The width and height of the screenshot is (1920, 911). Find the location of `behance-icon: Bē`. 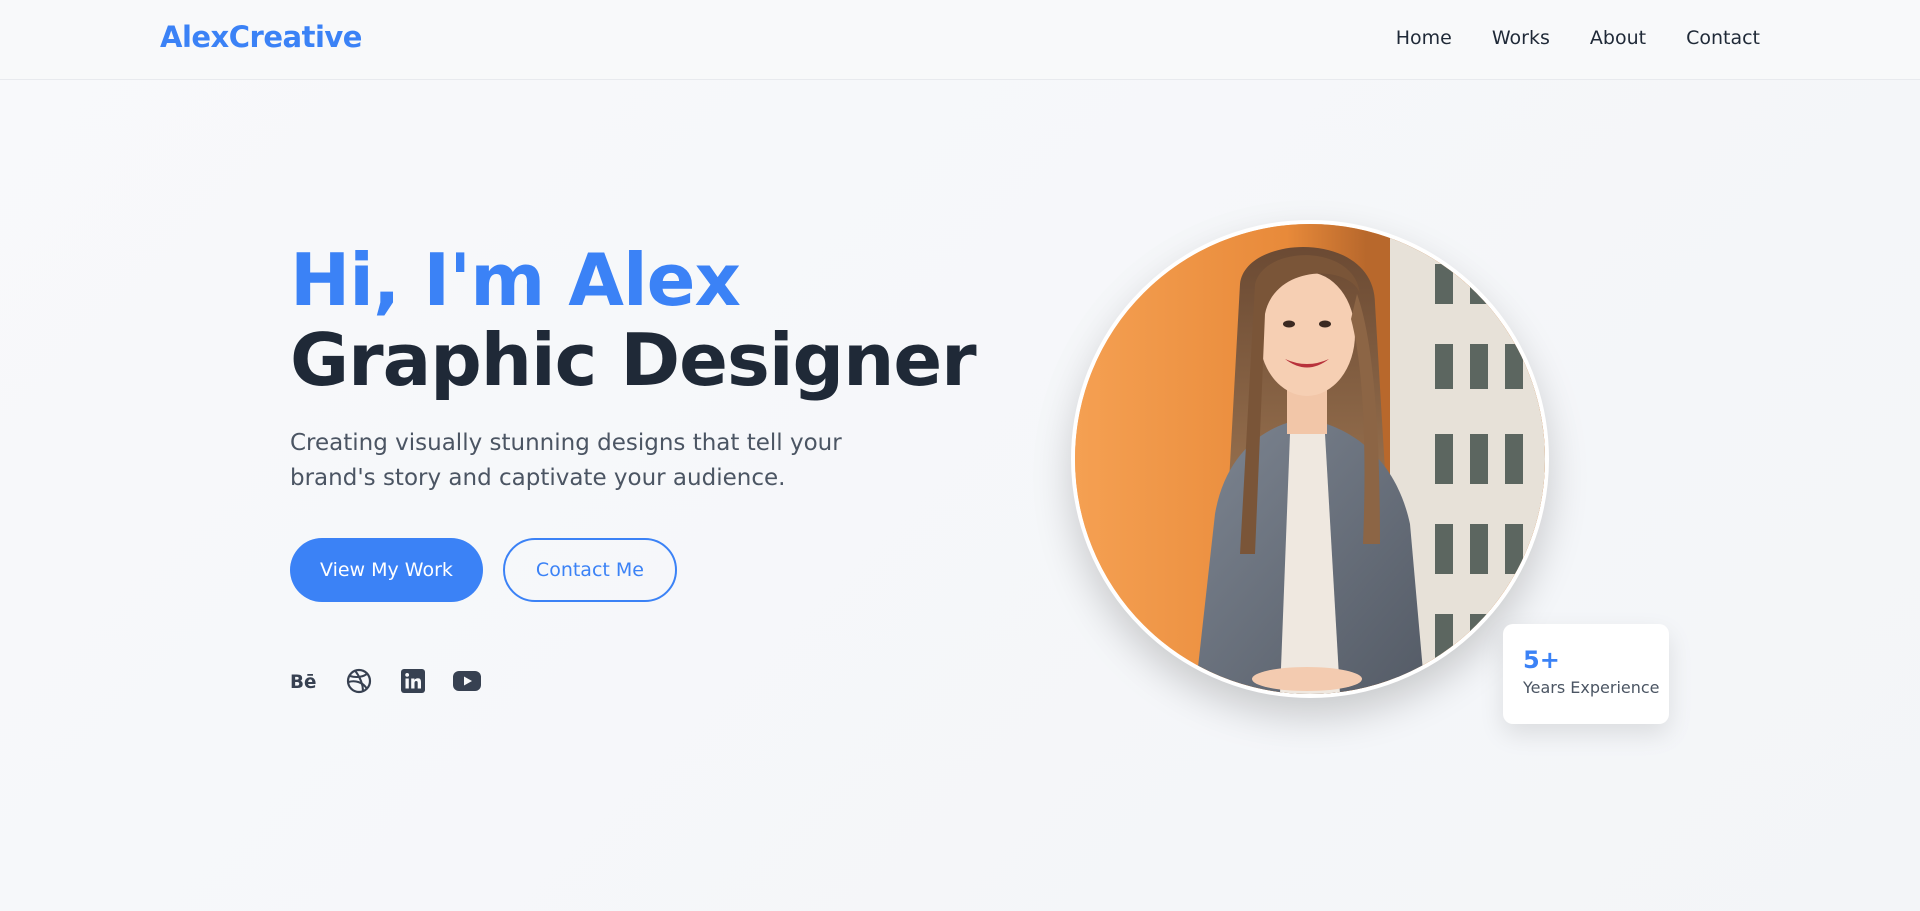

behance-icon: Bē is located at coordinates (304, 680).